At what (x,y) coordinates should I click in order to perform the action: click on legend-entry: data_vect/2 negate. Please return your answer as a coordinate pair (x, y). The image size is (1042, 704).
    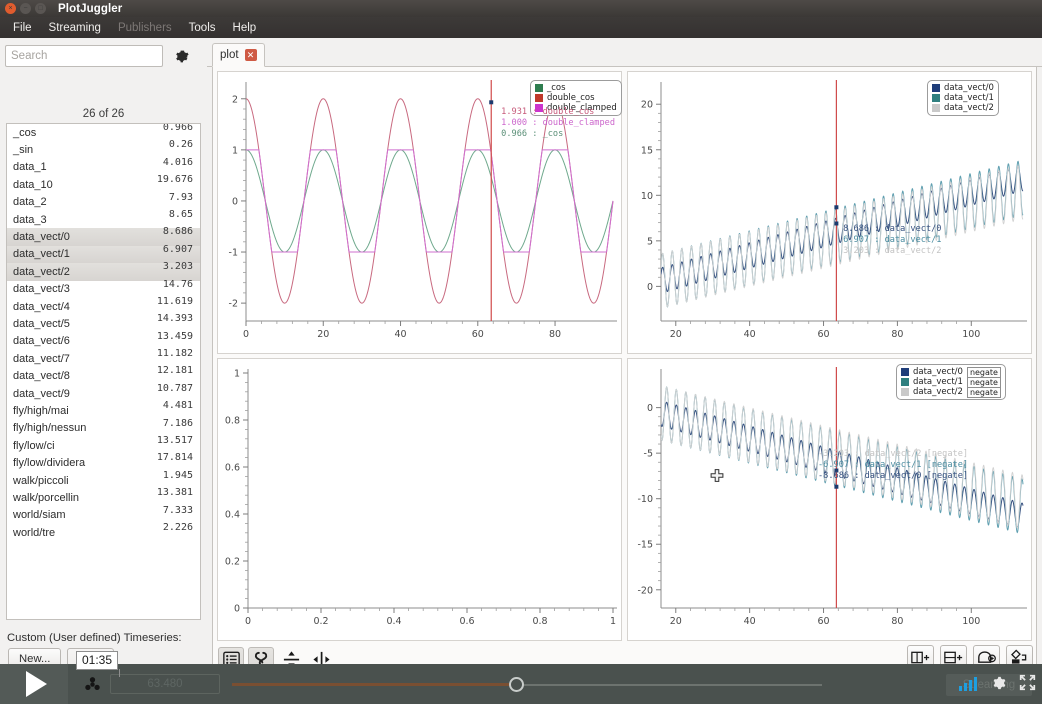
    Looking at the image, I should click on (951, 392).